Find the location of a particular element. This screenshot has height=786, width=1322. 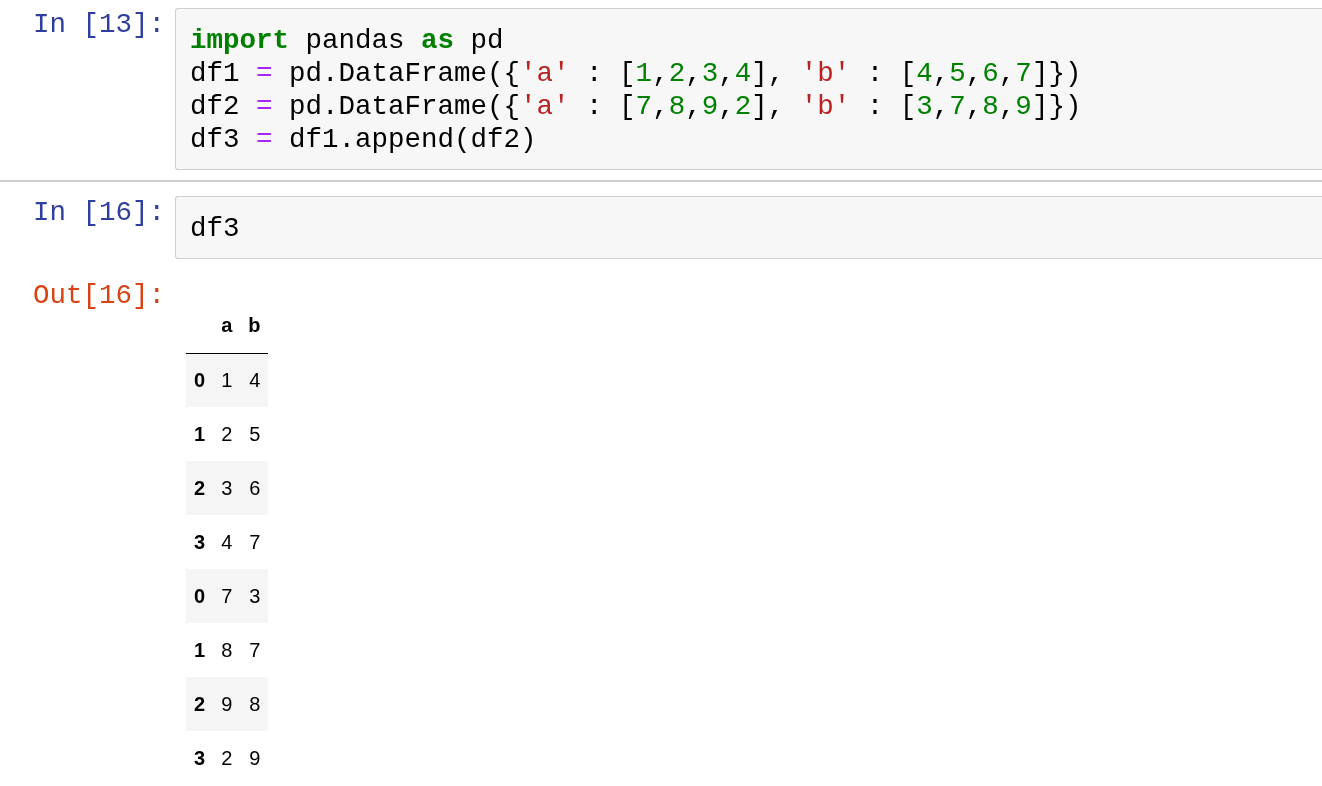

input-prompt: In [16]: is located at coordinates (98, 213).